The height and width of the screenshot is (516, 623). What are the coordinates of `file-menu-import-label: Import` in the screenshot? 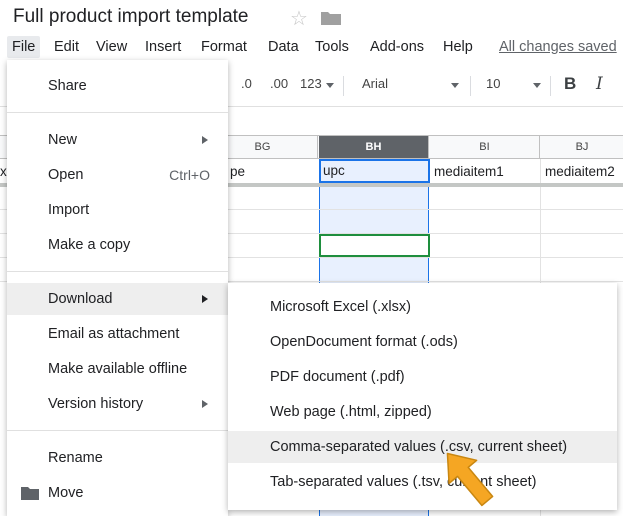 It's located at (69, 210).